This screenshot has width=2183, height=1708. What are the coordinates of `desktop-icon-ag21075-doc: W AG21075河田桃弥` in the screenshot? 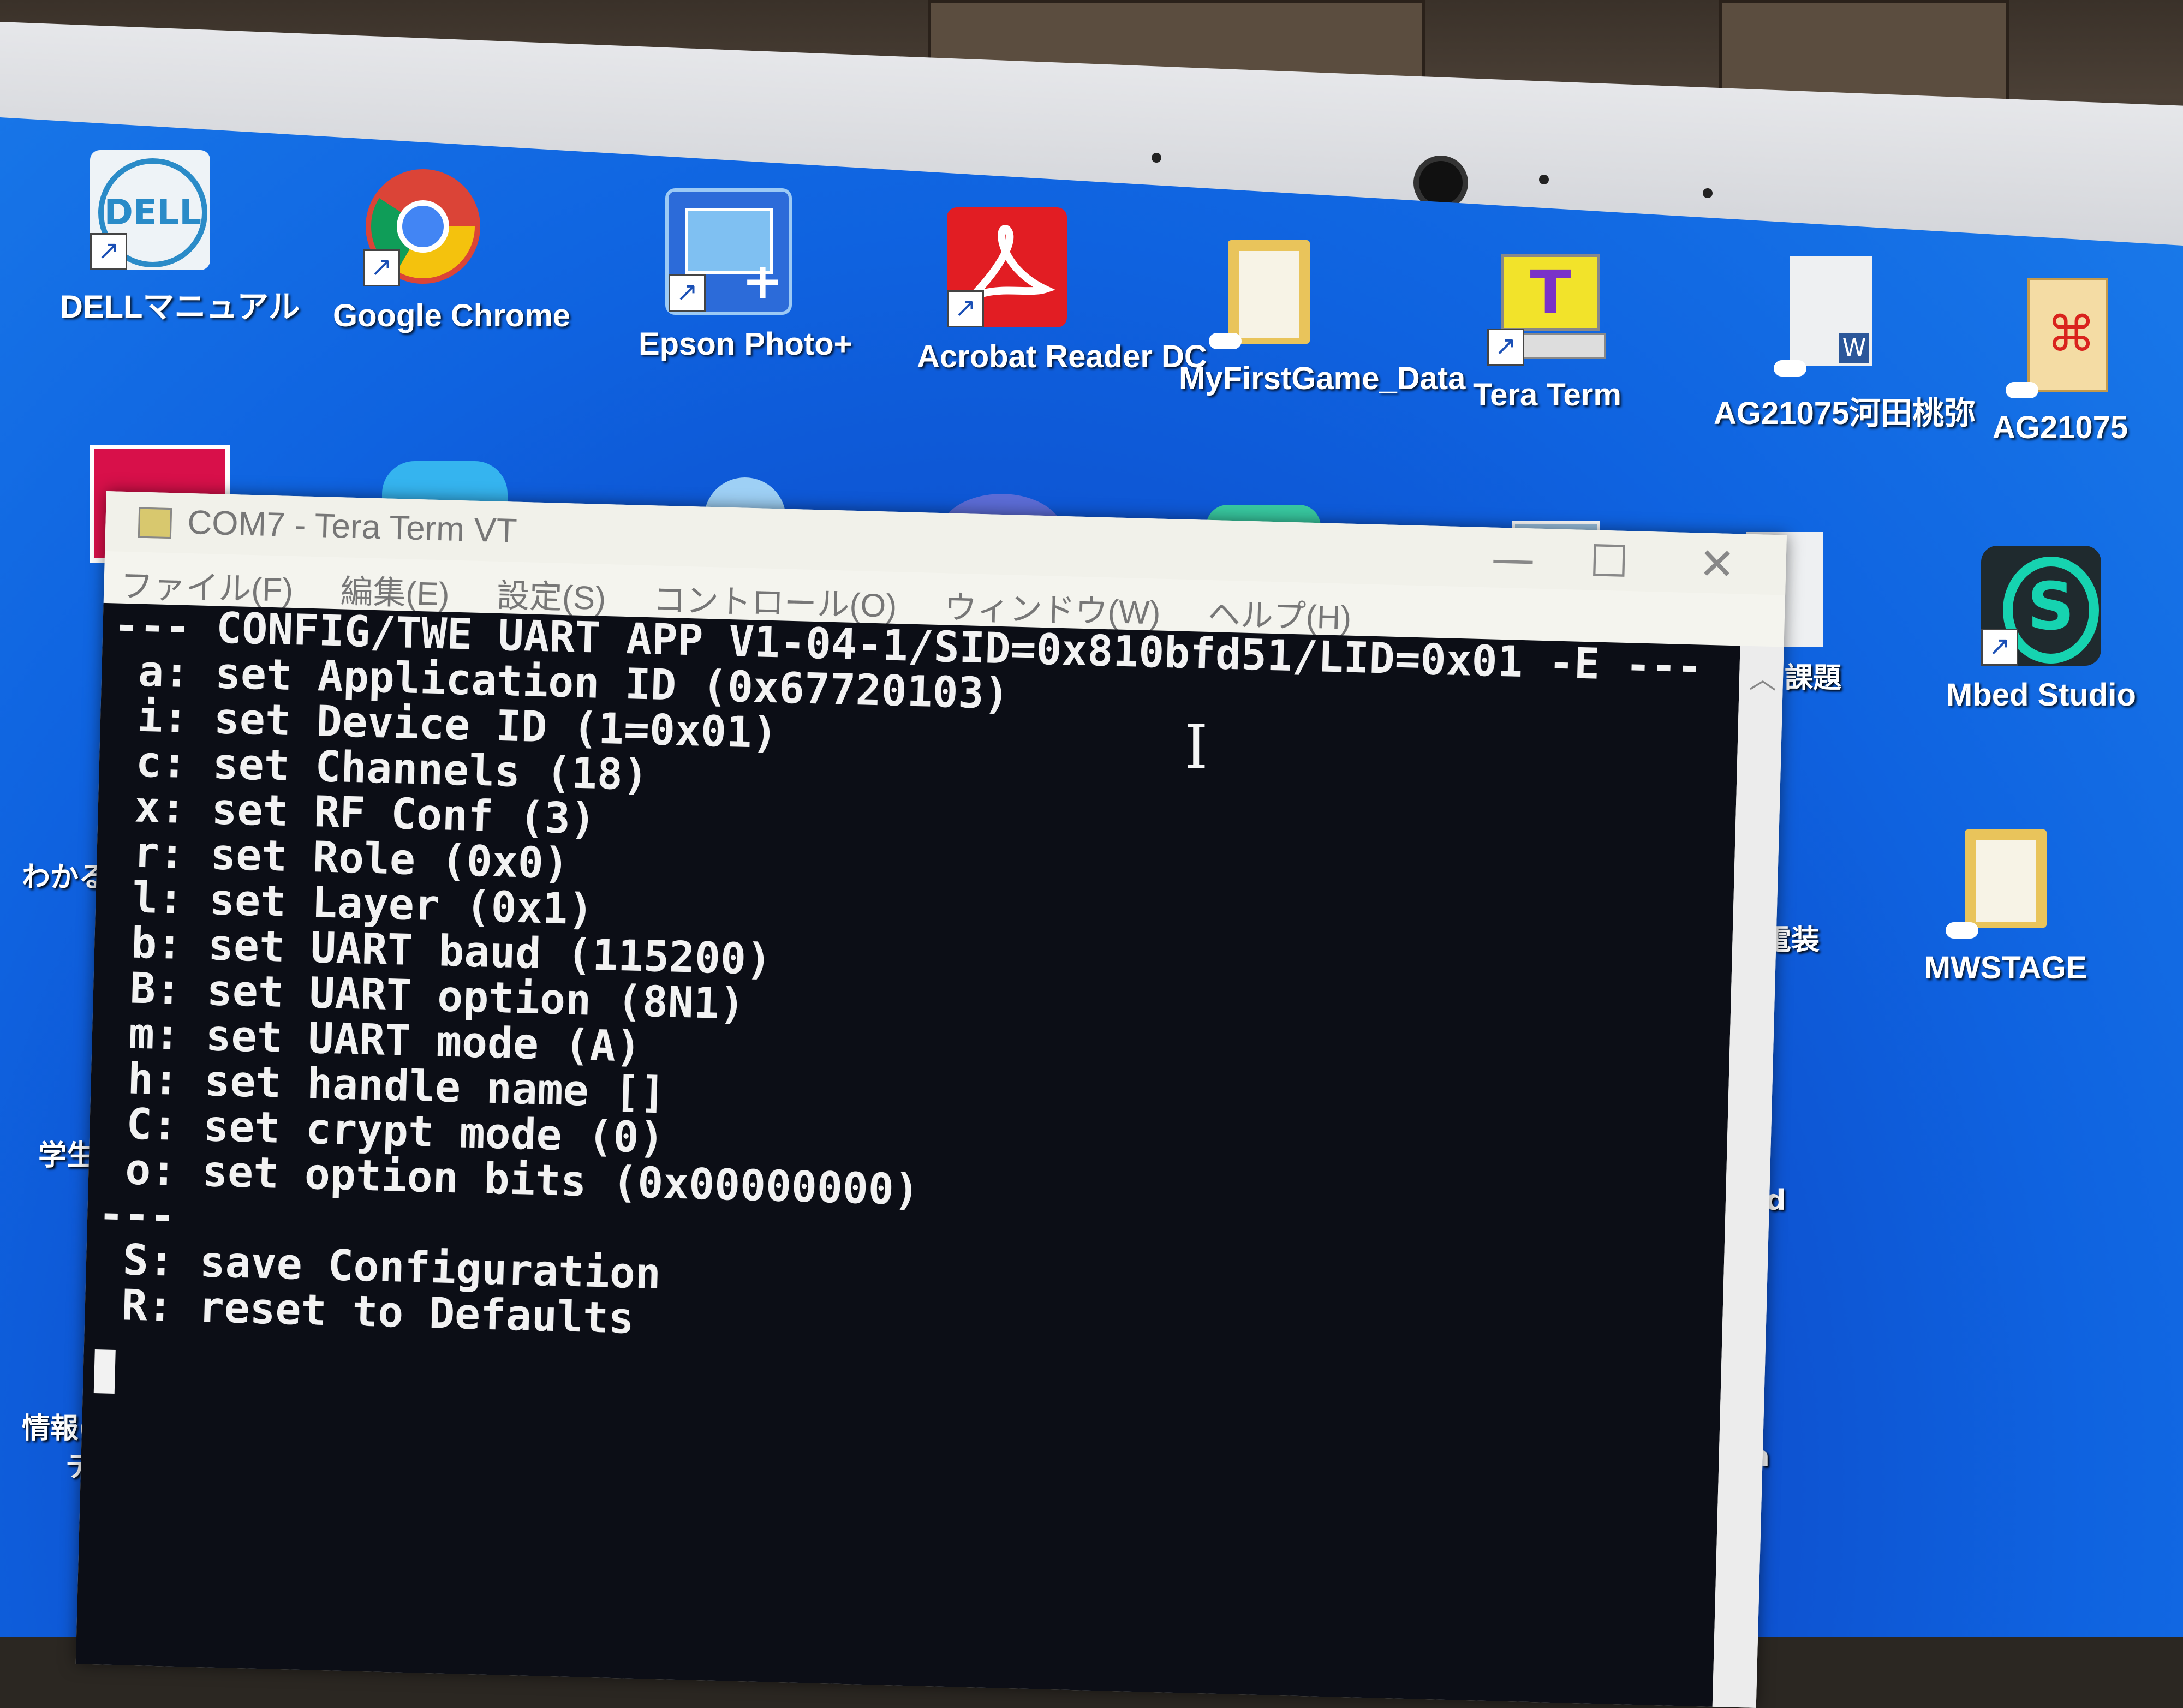 It's located at (1845, 344).